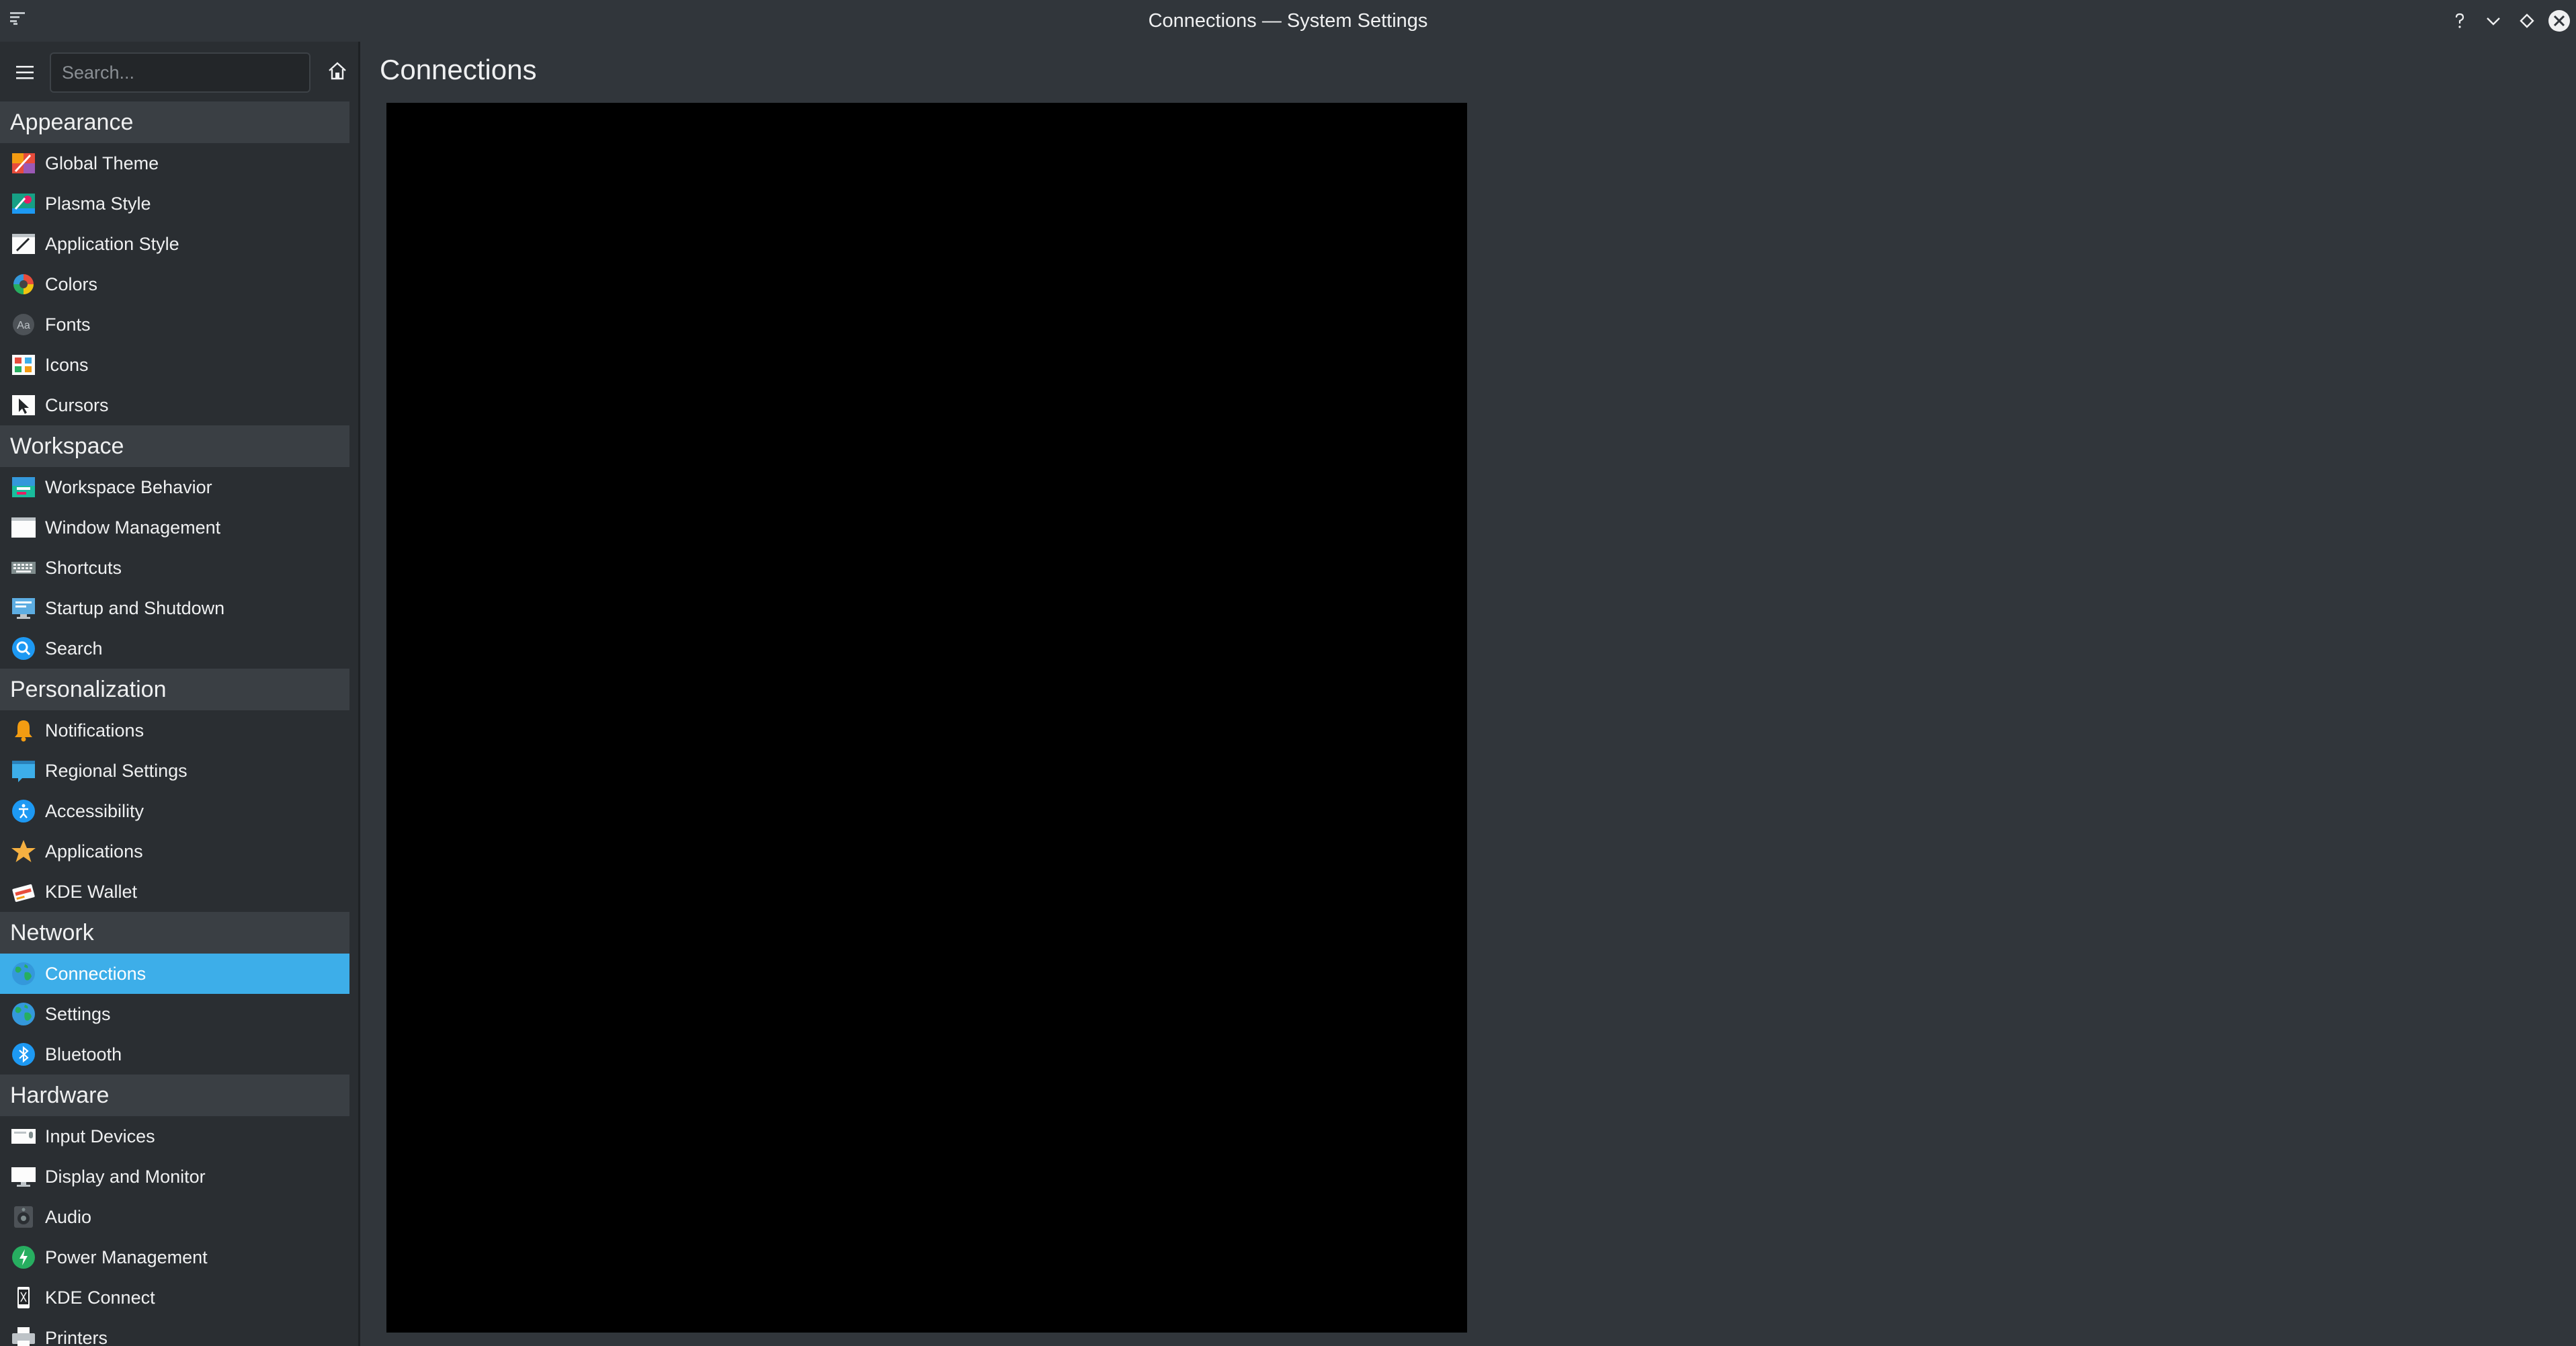  Describe the element at coordinates (175, 892) in the screenshot. I see `sidebar-item-kde-wallet: KDE Wallet` at that location.